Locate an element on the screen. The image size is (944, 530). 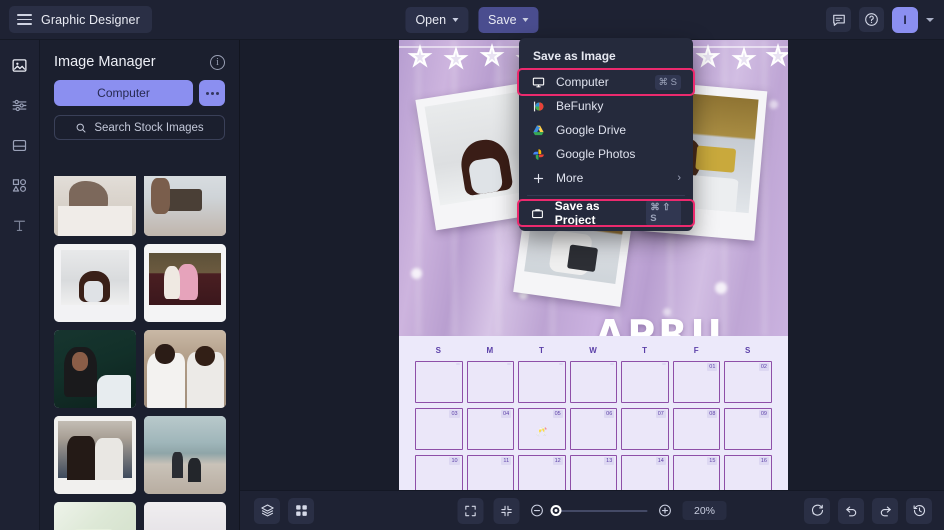
top-bar: Graphic Designer Open Save I is located at coordinates (472, 20).